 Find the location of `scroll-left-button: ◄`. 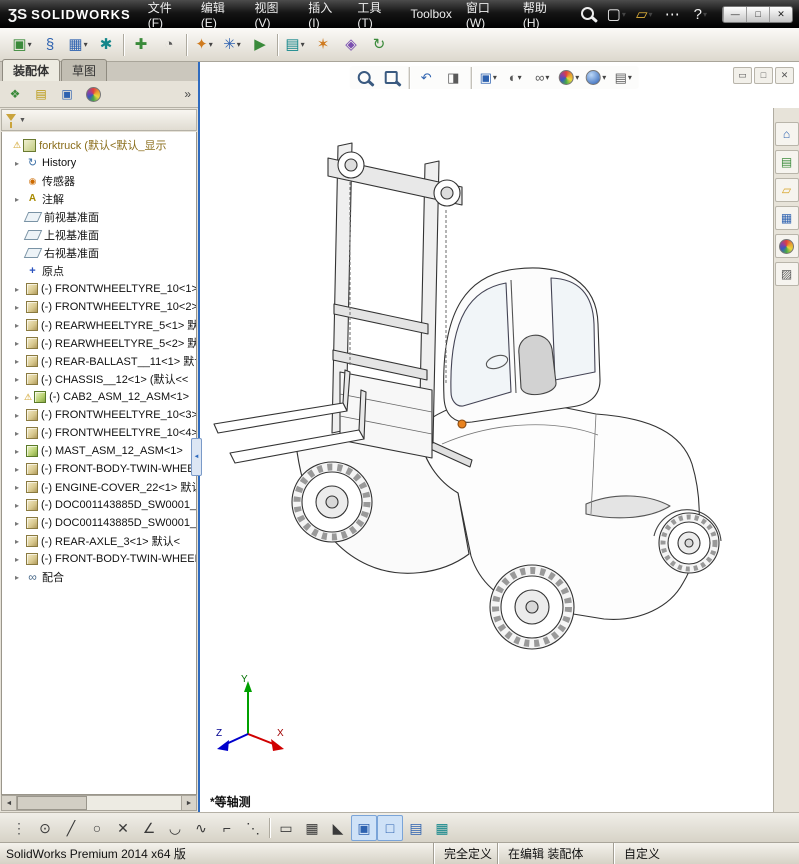

scroll-left-button: ◄ is located at coordinates (9, 803).